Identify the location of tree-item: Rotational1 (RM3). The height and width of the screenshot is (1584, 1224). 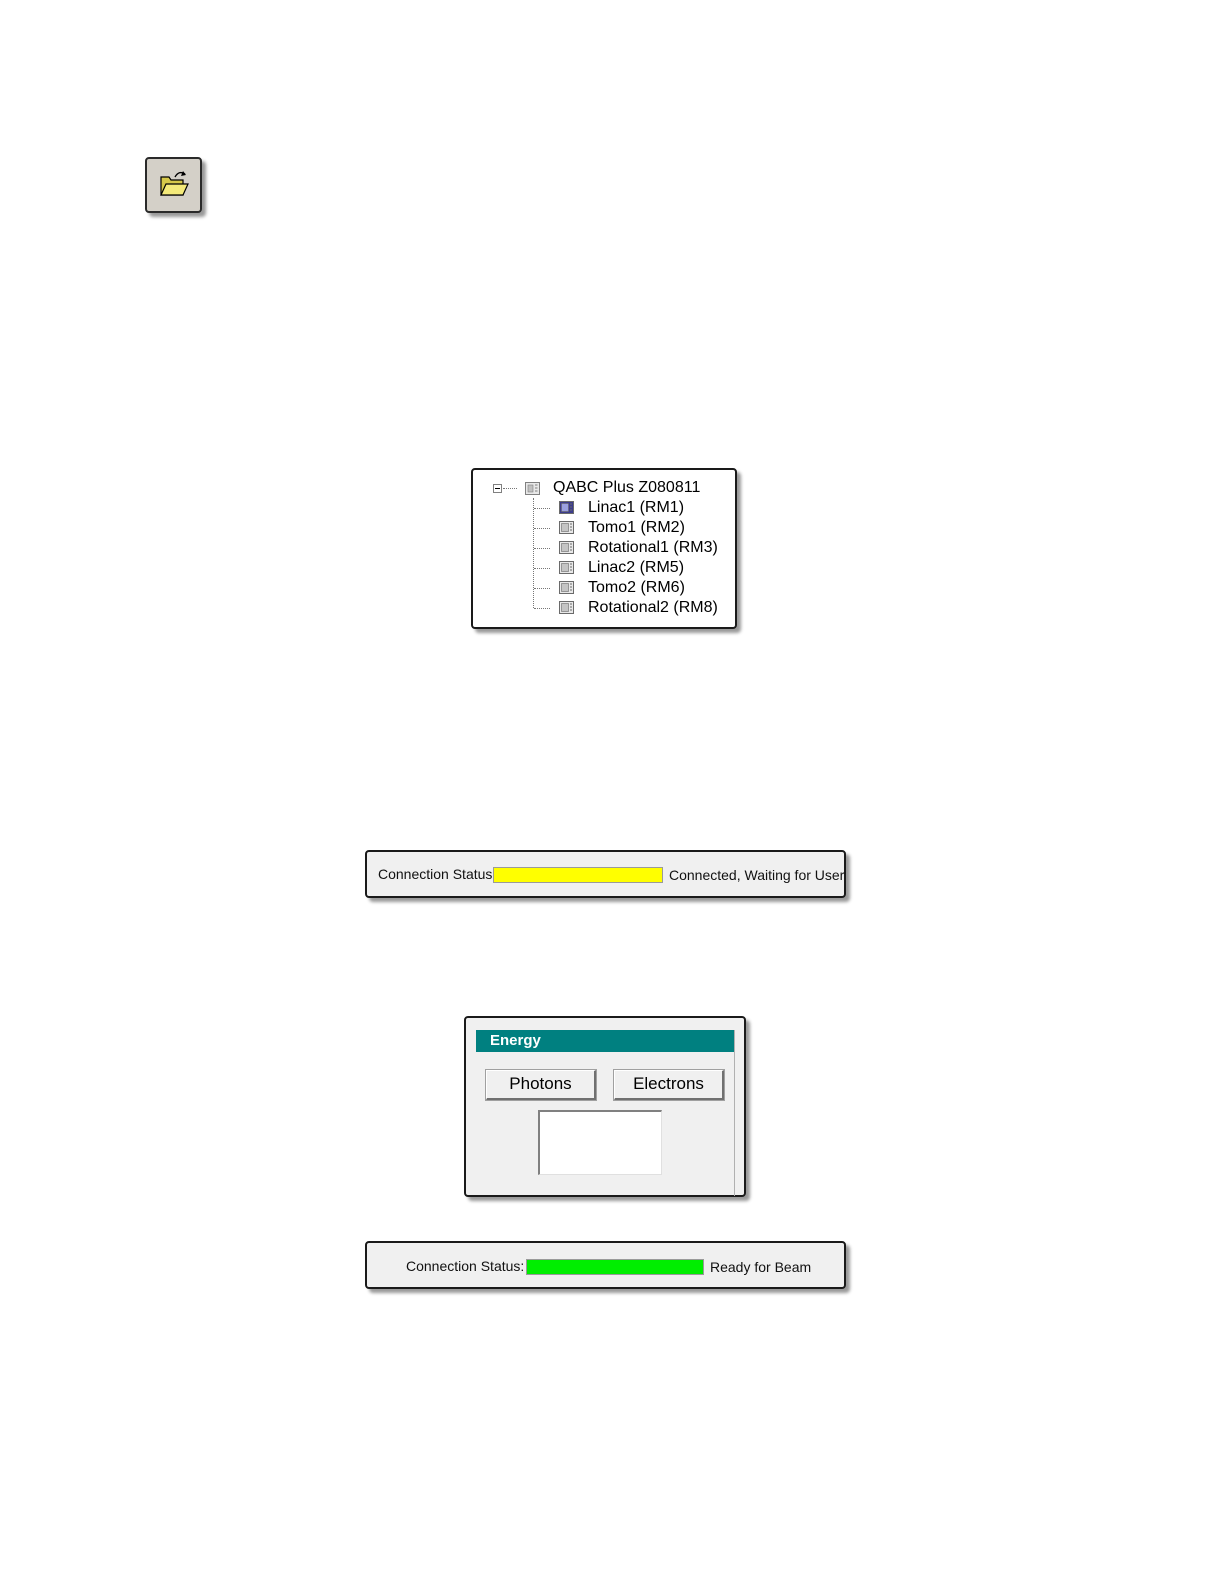
(653, 548).